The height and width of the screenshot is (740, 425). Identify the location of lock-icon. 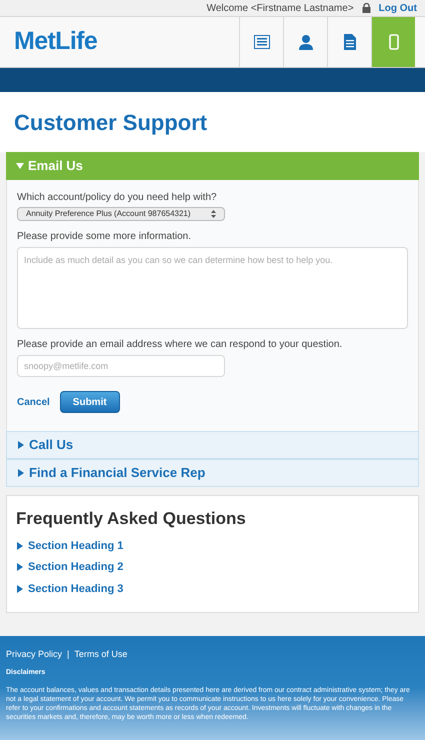
(366, 8).